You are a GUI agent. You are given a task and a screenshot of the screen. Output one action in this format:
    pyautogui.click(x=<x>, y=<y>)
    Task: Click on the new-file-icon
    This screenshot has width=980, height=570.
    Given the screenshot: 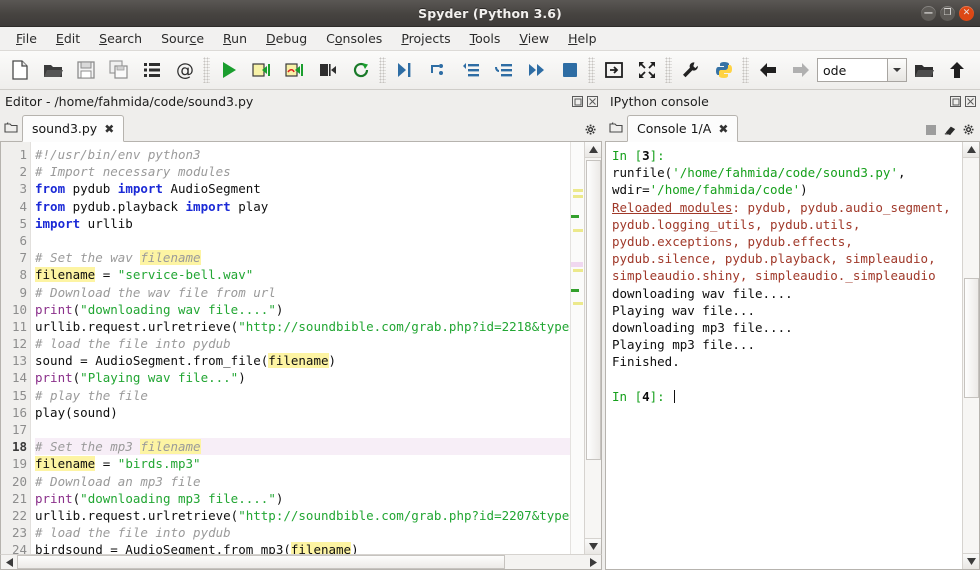 What is the action you would take?
    pyautogui.click(x=19, y=70)
    